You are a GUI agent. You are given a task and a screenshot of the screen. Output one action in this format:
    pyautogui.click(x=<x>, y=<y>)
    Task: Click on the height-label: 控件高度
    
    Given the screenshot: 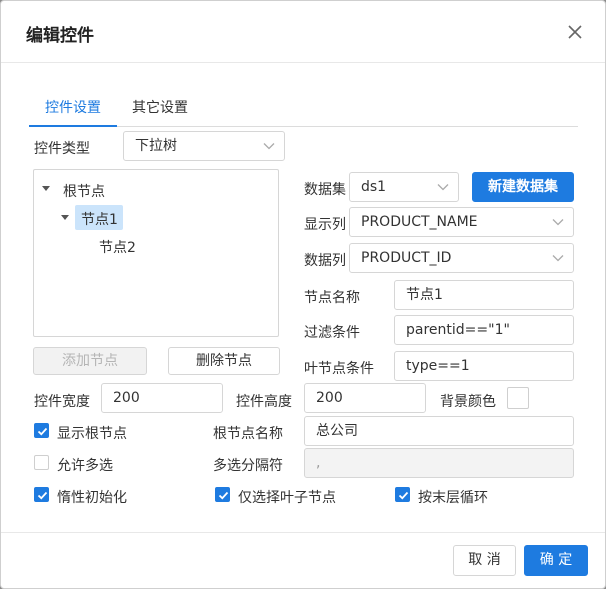 What is the action you would take?
    pyautogui.click(x=264, y=402)
    